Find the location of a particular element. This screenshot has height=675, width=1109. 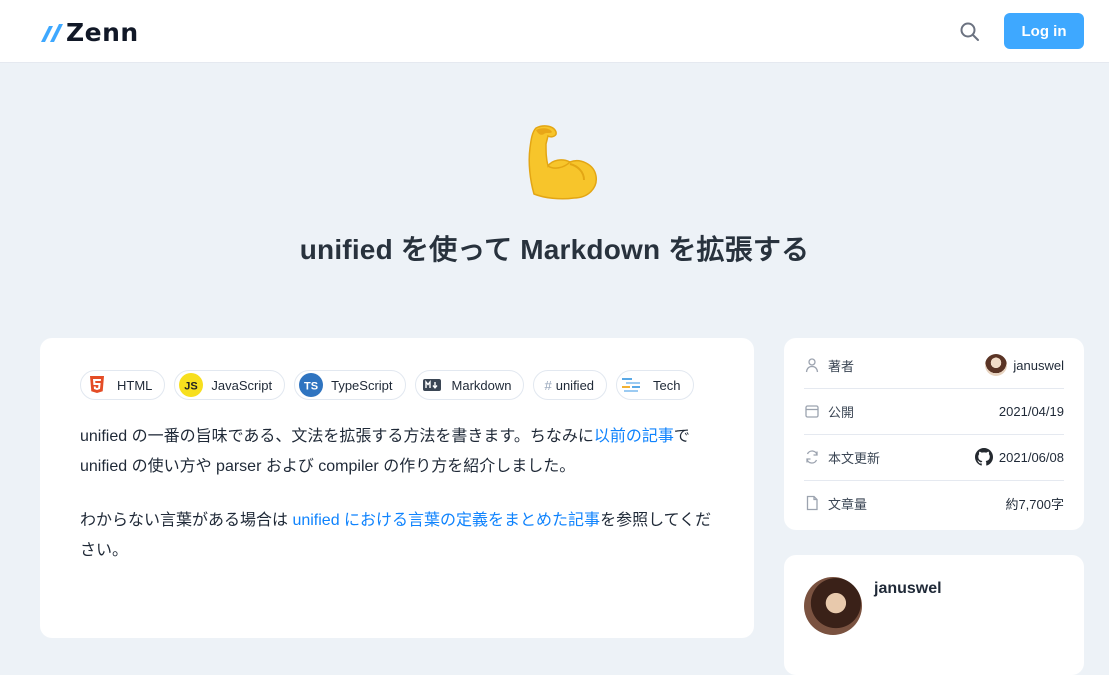

markdown-icon is located at coordinates (432, 385).